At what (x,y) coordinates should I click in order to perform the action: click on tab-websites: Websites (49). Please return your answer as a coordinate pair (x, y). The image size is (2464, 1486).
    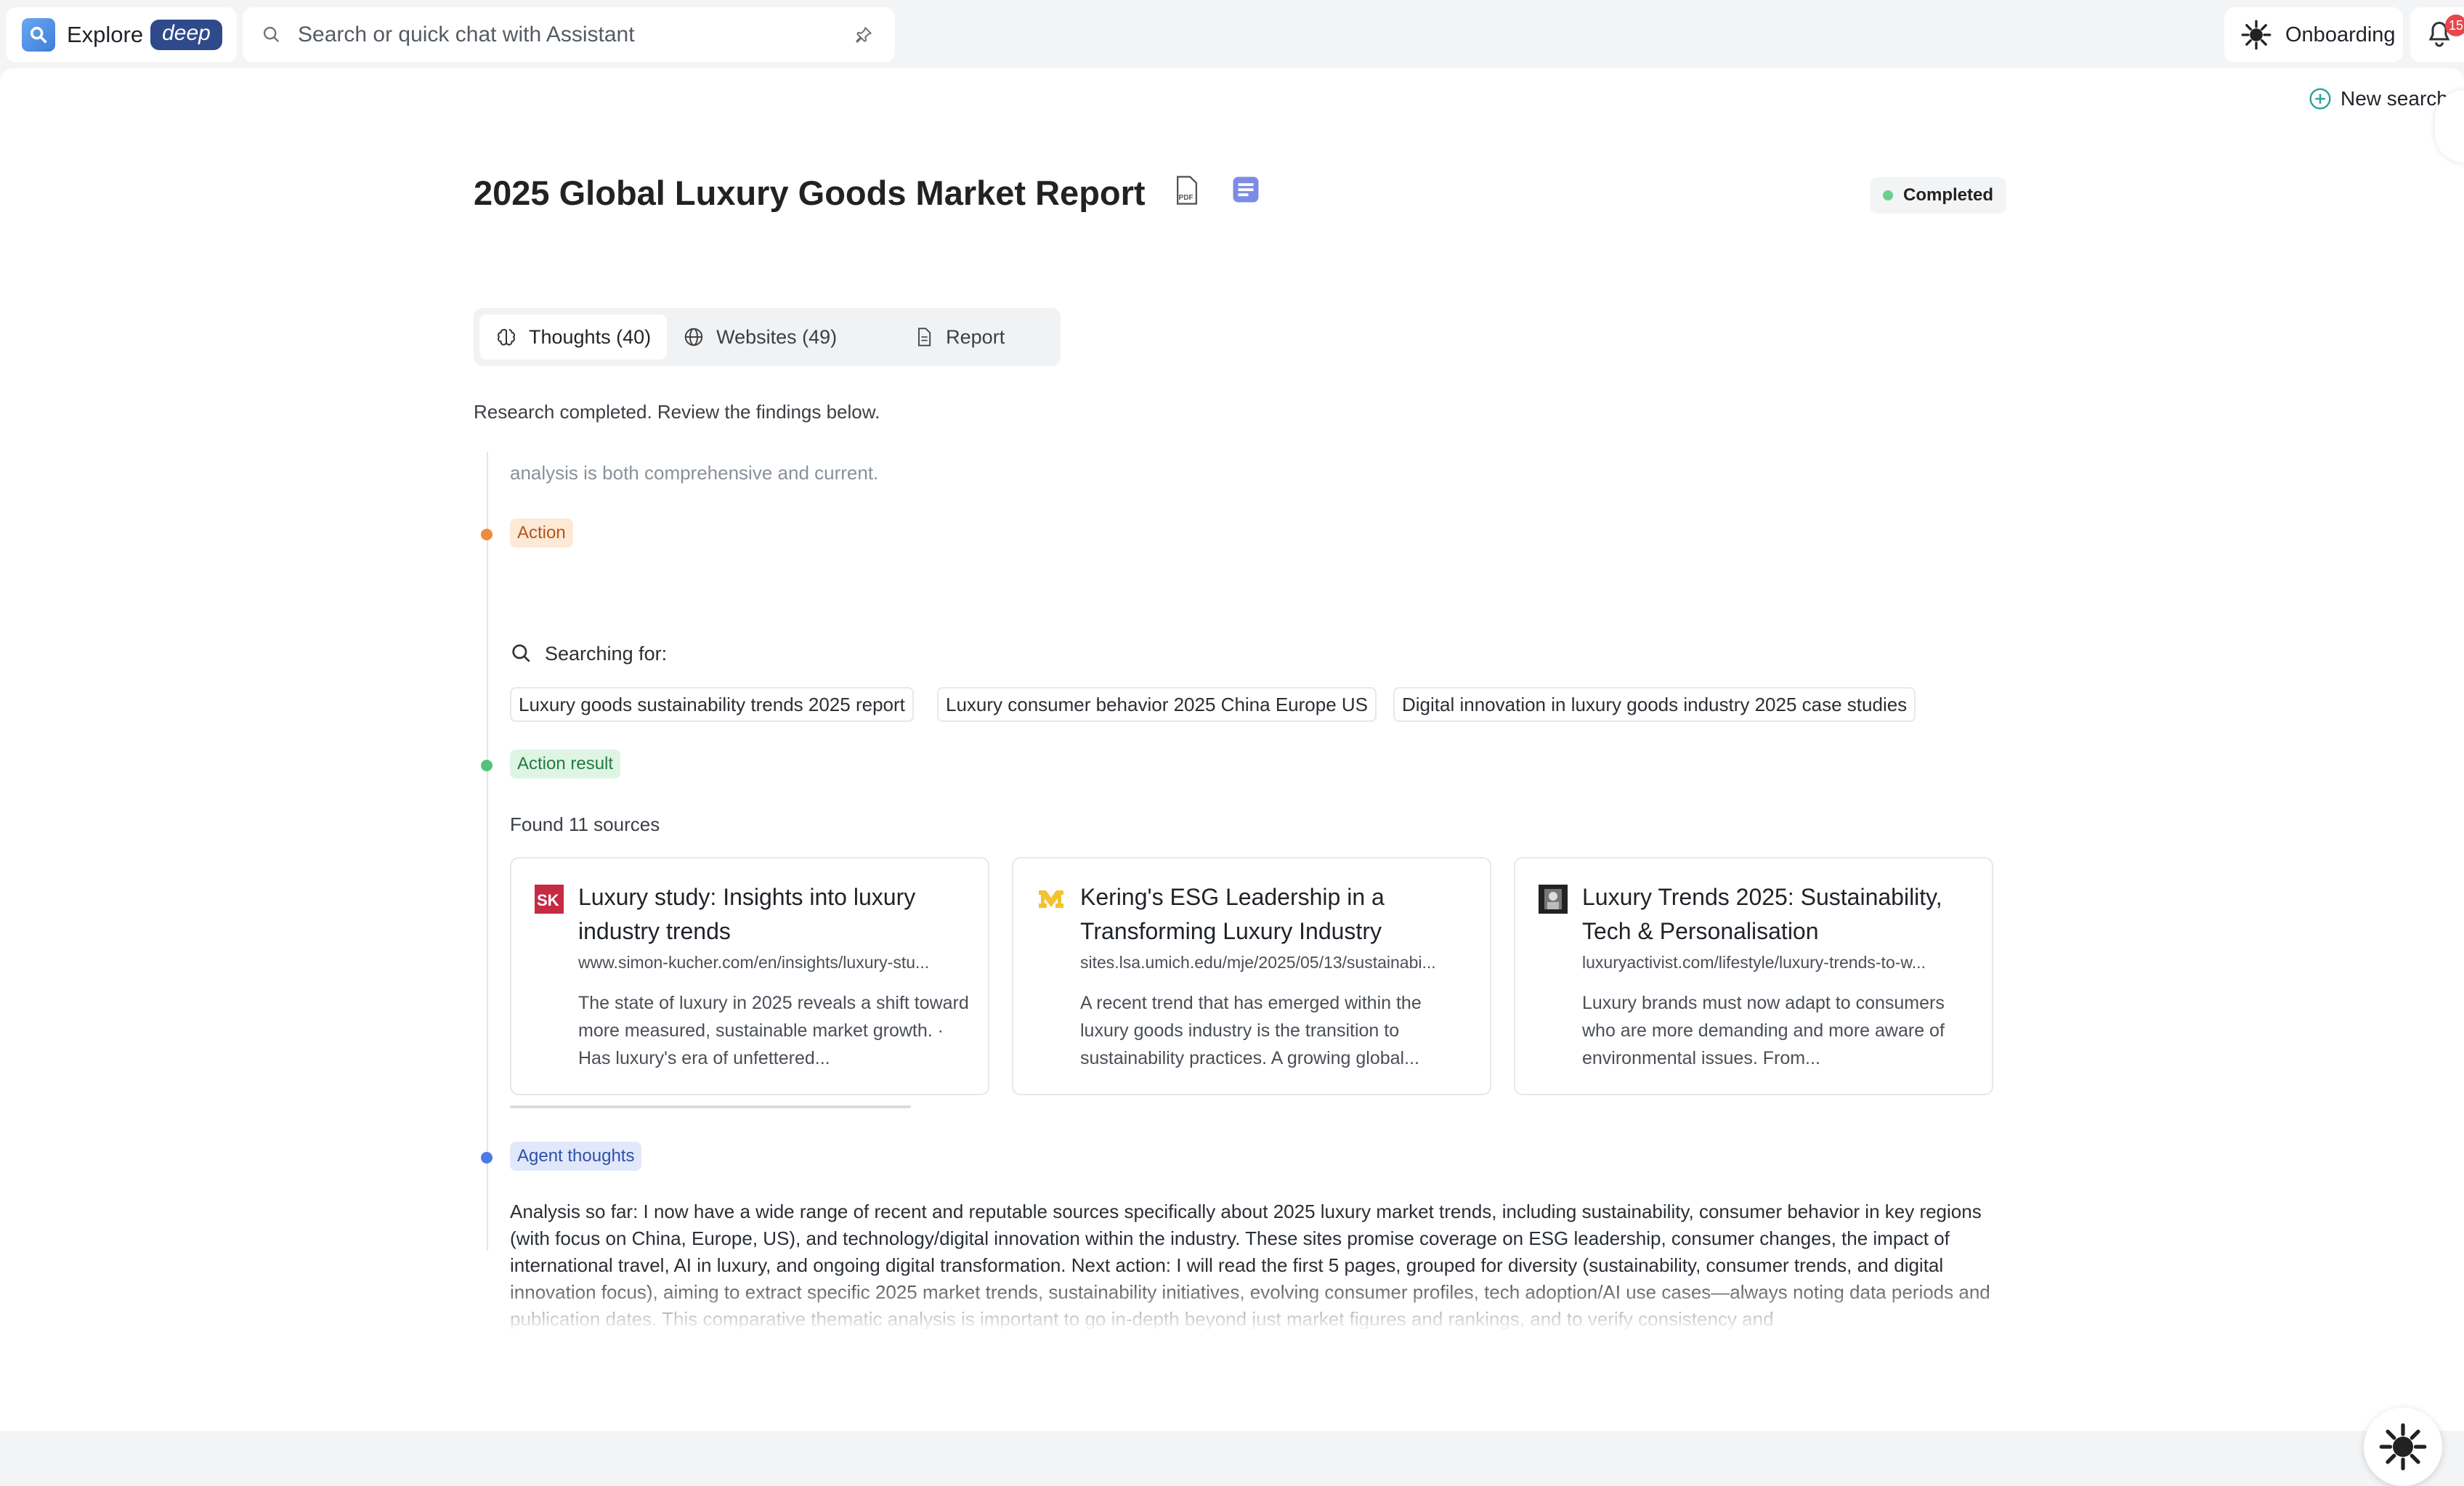
    Looking at the image, I should click on (760, 337).